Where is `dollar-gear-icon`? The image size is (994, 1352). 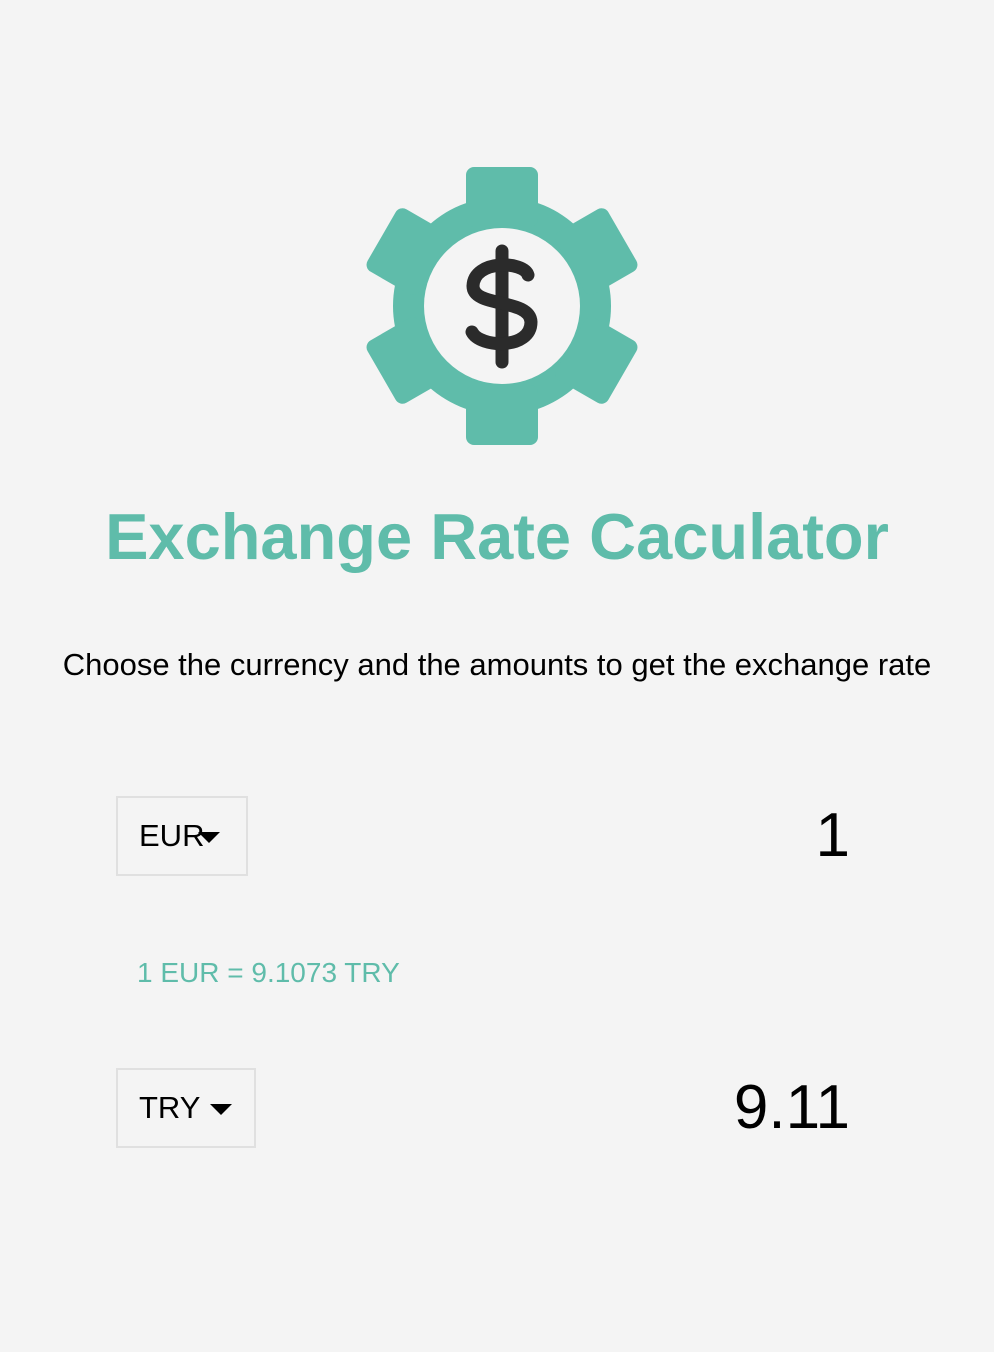 dollar-gear-icon is located at coordinates (502, 306).